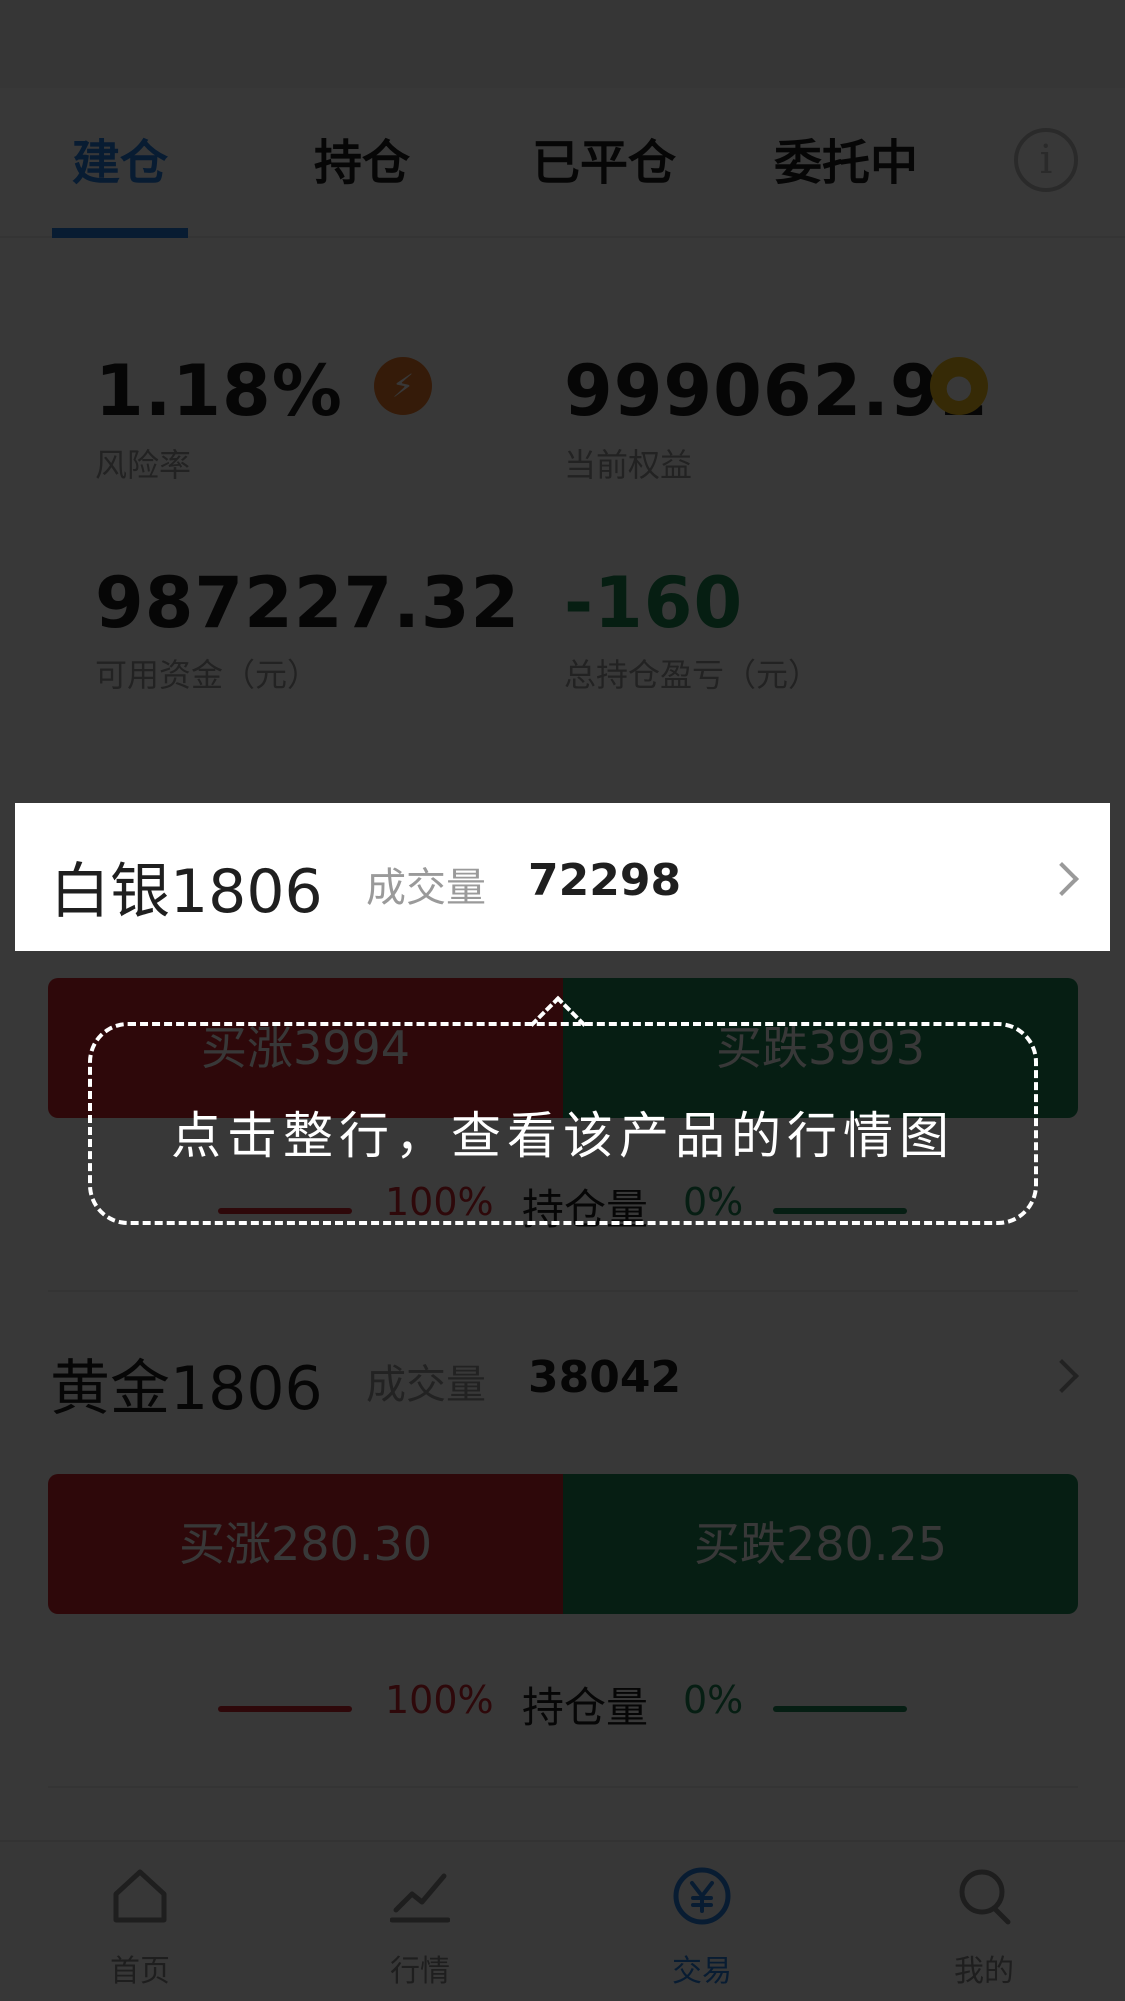 Image resolution: width=1125 pixels, height=2001 pixels. I want to click on nav-label: 我的, so click(984, 1971).